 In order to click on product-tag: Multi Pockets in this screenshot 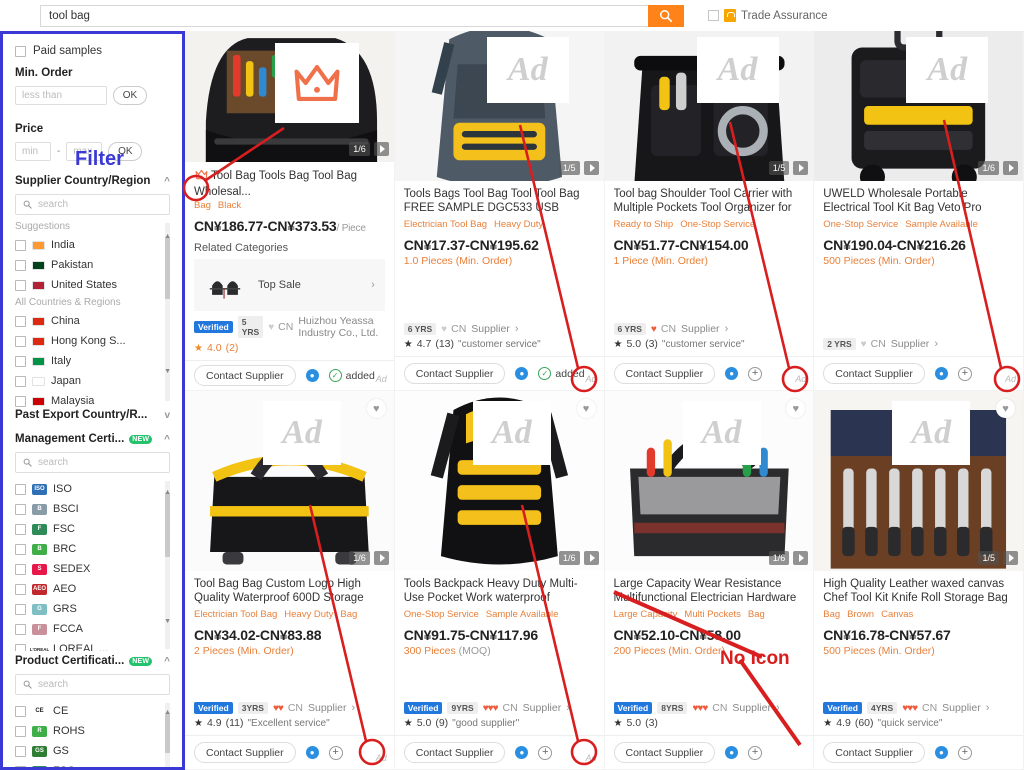, I will do `click(712, 614)`.